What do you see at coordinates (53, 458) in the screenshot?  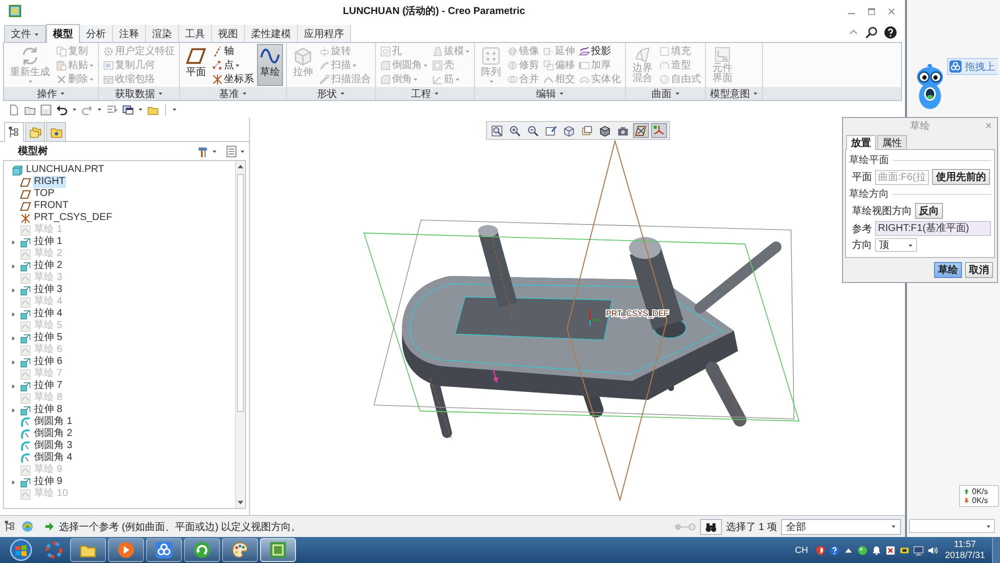 I see `tree-item: 倒圆角 4` at bounding box center [53, 458].